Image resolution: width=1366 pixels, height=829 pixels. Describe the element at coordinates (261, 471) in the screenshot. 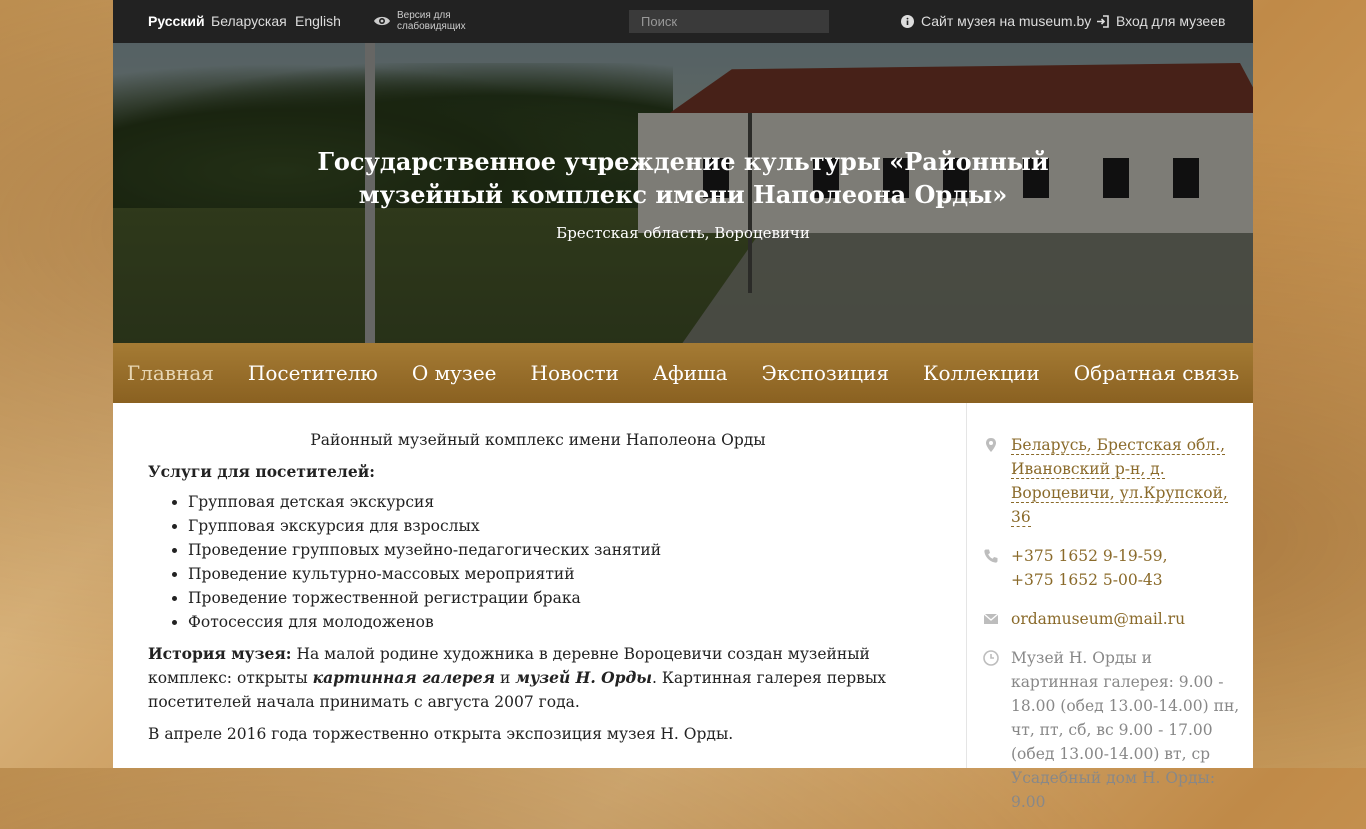

I see `services-heading: Услуги для посетителей:` at that location.